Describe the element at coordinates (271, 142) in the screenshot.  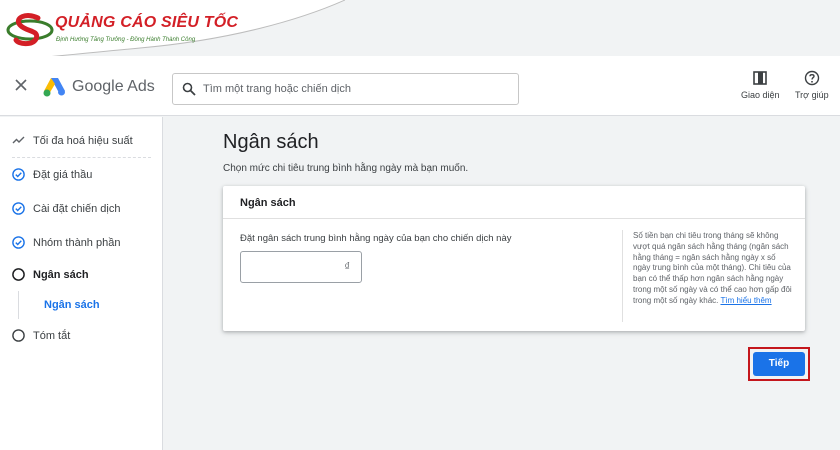
I see `page-title: Ngân sách` at that location.